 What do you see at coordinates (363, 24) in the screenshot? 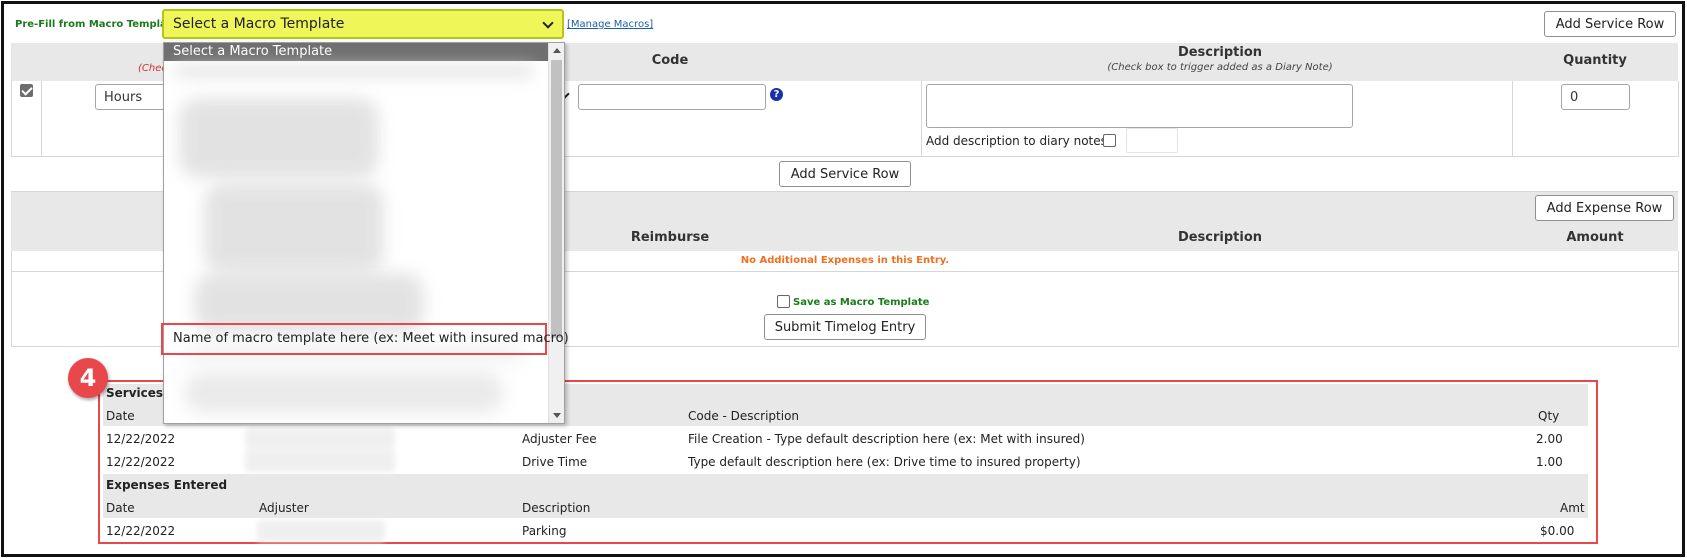
I see `macro-template-select: Select a Macro Template` at bounding box center [363, 24].